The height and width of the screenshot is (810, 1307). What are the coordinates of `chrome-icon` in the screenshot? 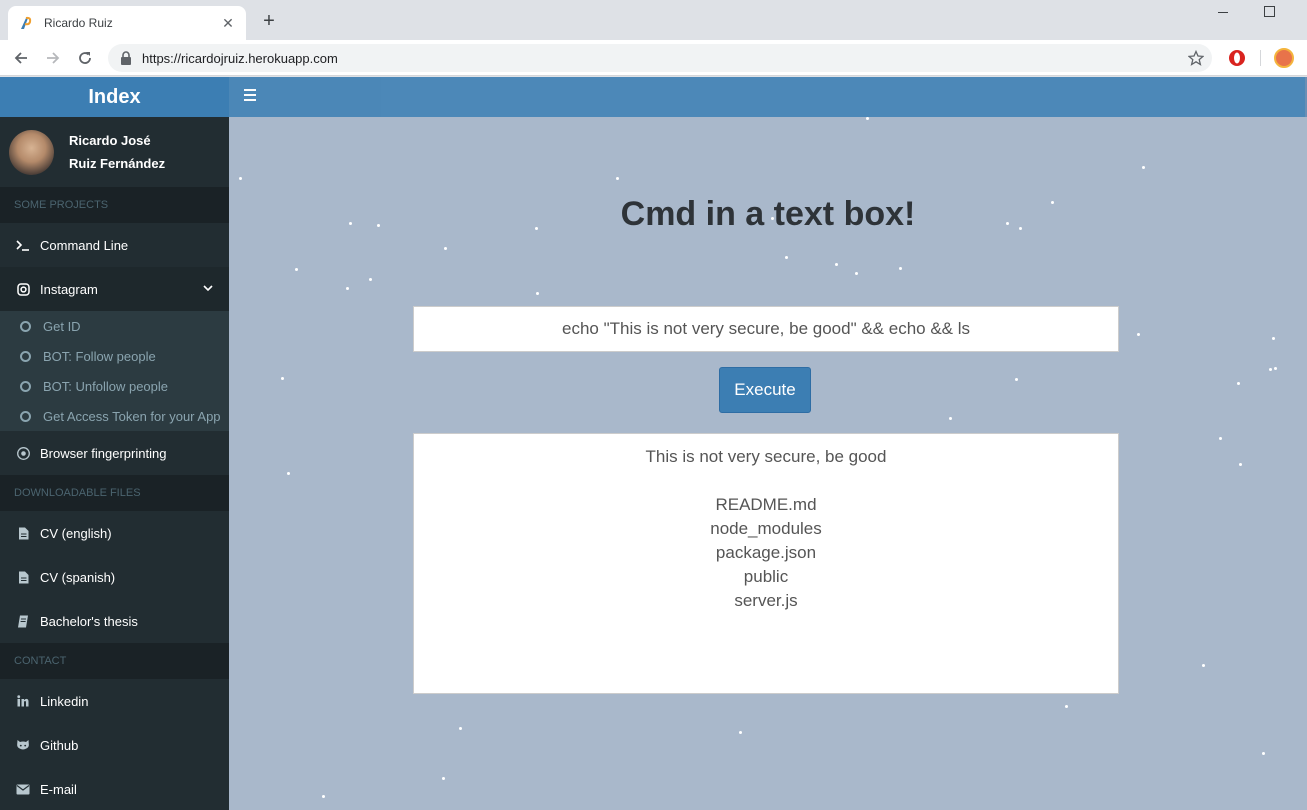 It's located at (23, 453).